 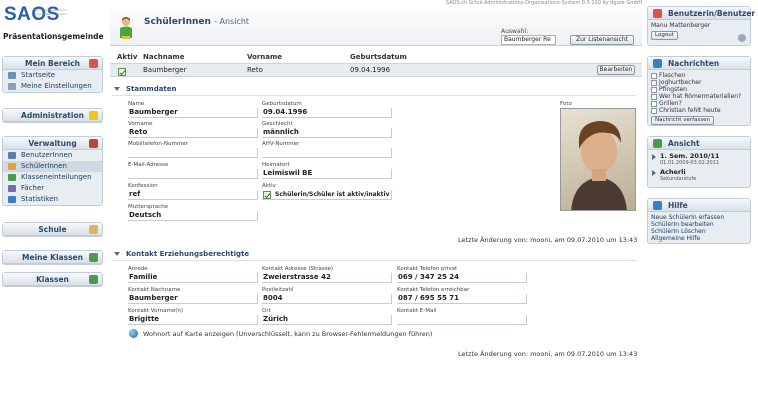 I want to click on page-title-sub: - Ansicht, so click(x=232, y=21).